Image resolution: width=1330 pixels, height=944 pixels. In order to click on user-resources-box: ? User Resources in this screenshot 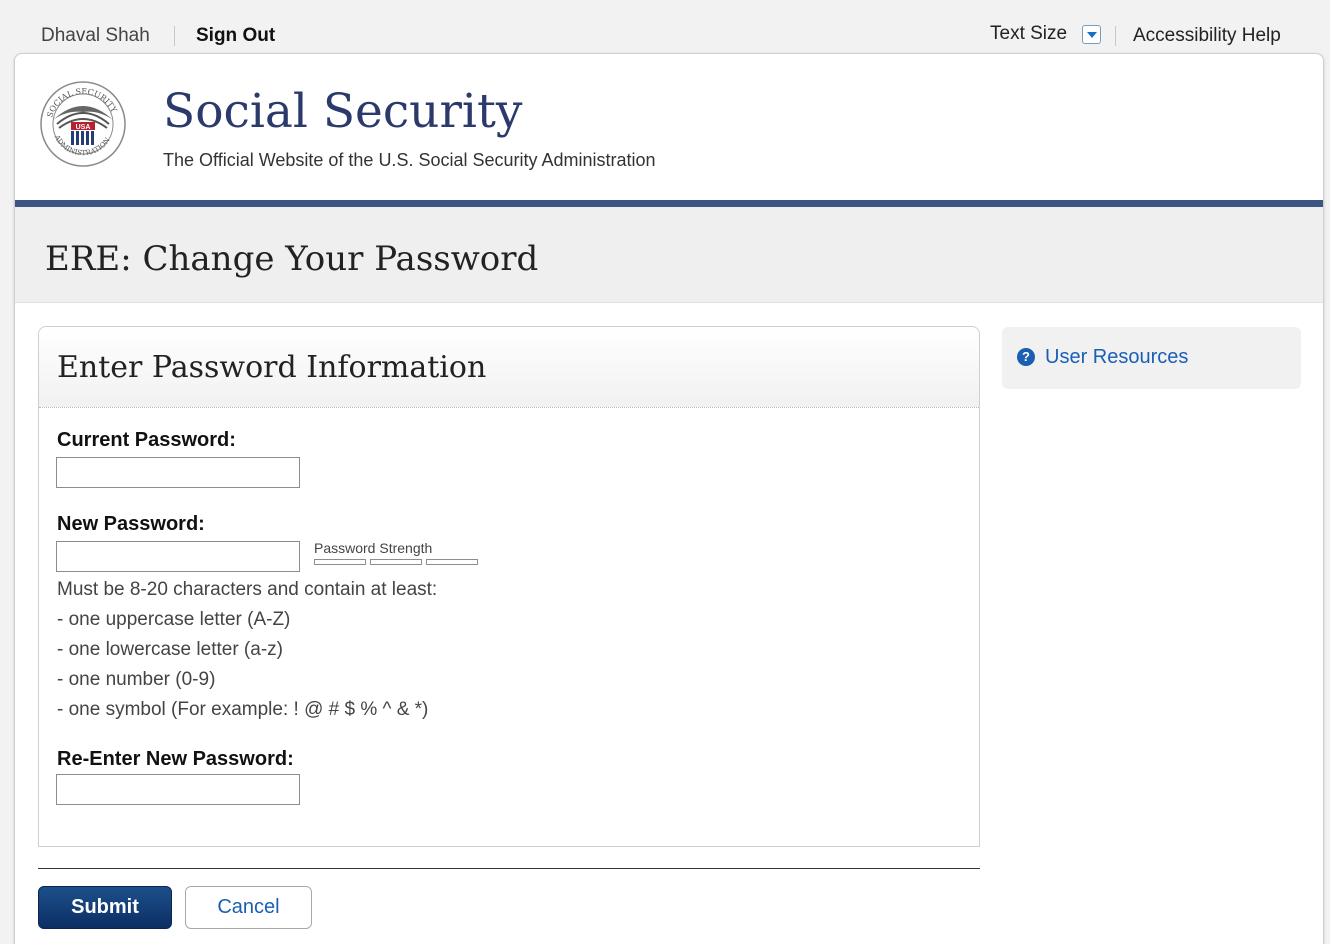, I will do `click(1151, 358)`.